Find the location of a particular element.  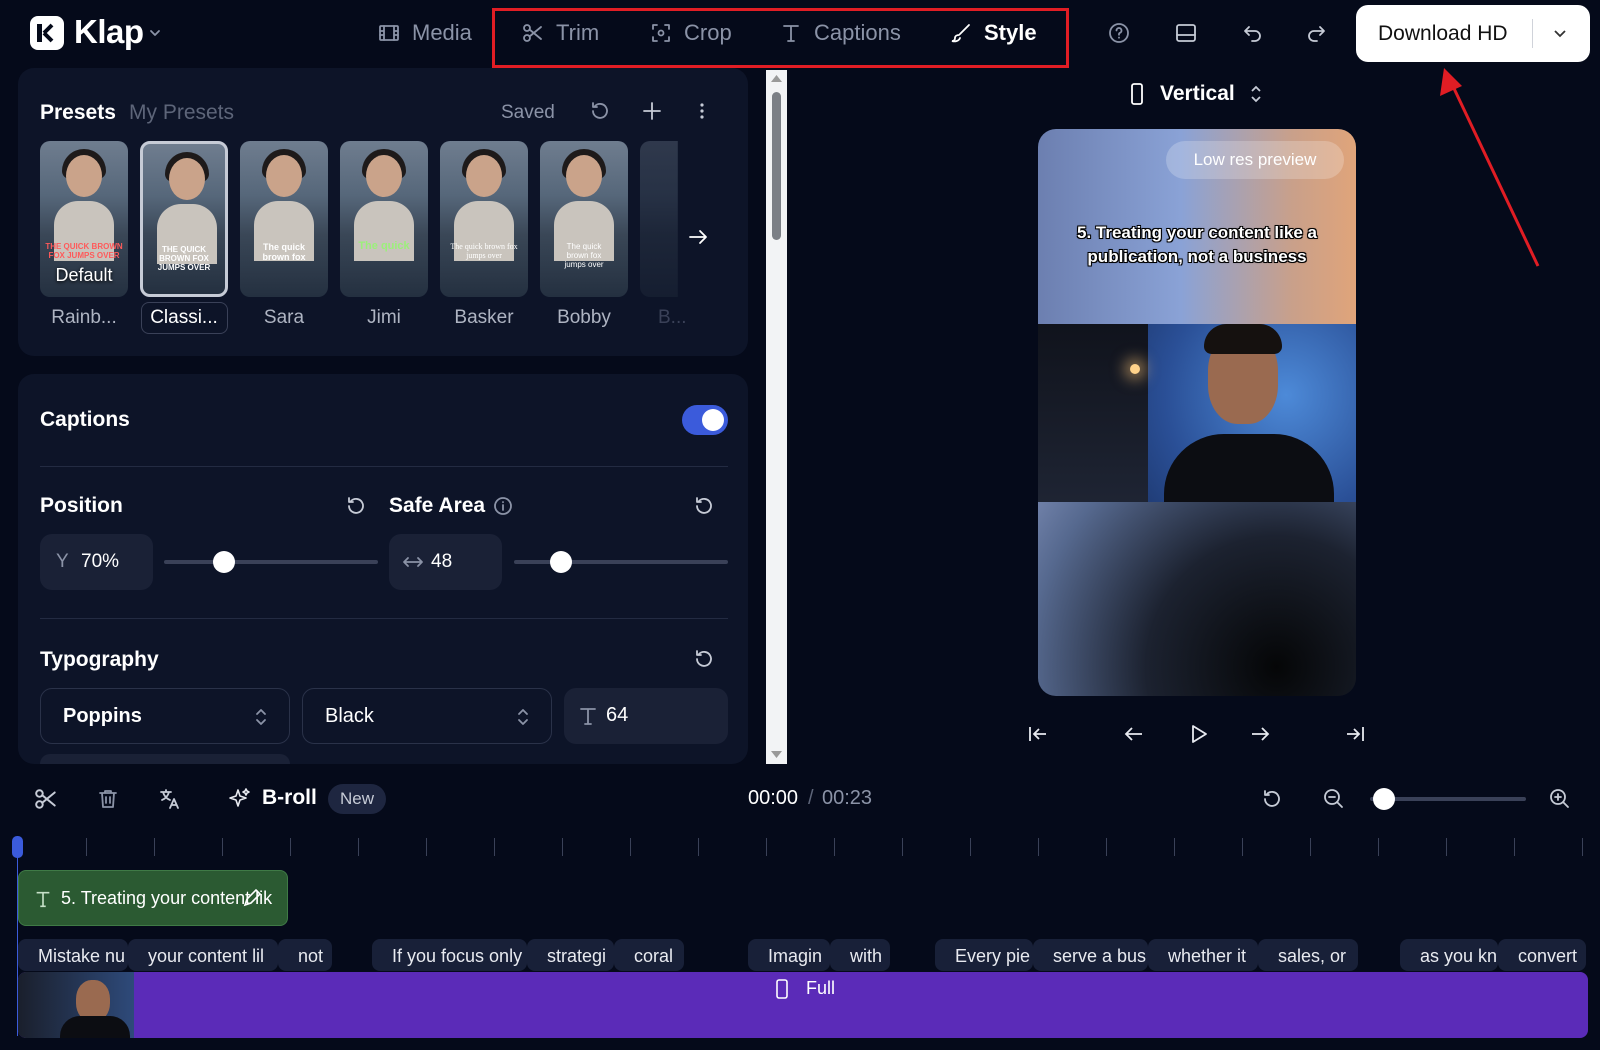

caption-segment: convert is located at coordinates (1542, 955).